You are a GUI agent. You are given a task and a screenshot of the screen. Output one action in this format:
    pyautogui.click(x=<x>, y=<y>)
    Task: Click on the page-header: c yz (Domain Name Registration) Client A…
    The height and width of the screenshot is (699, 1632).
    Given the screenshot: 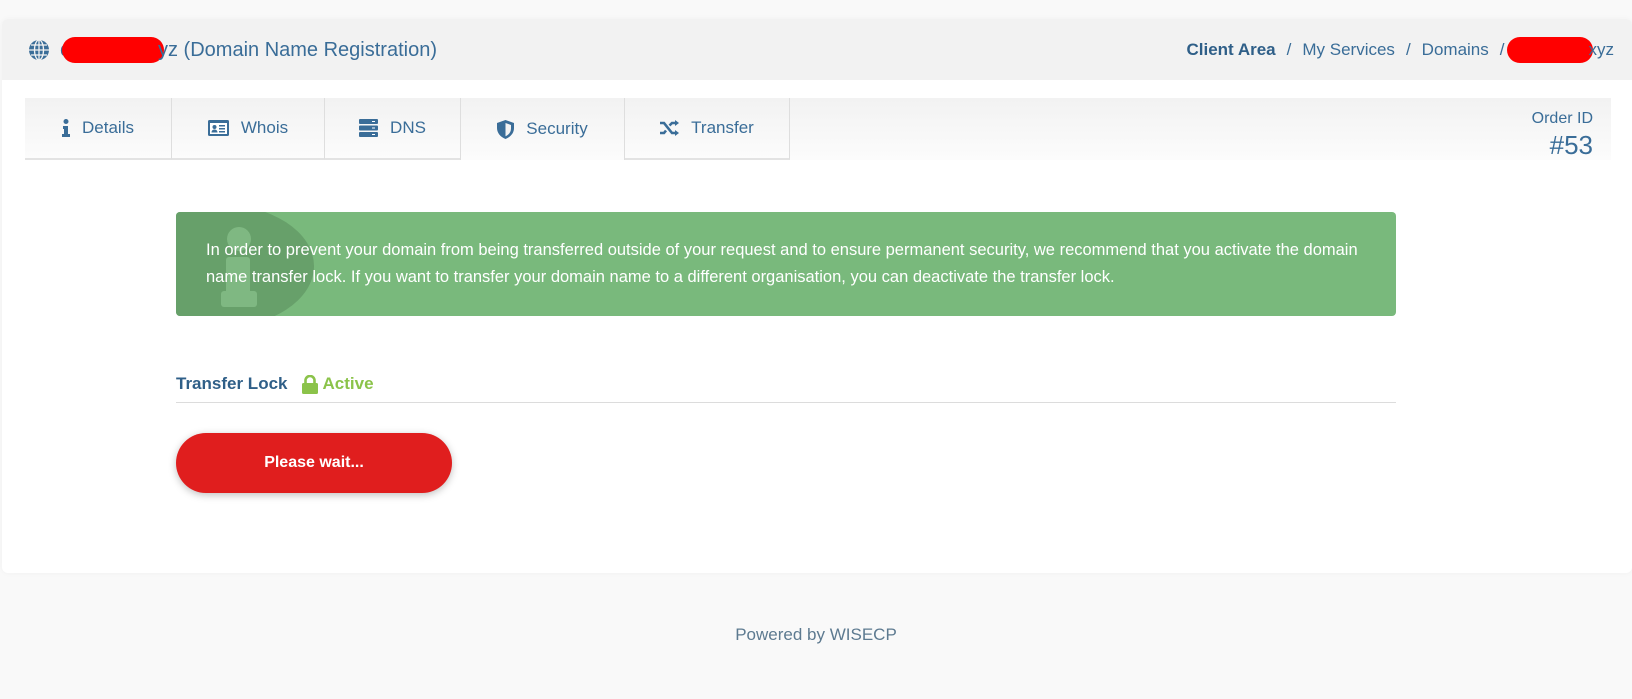 What is the action you would take?
    pyautogui.click(x=817, y=49)
    